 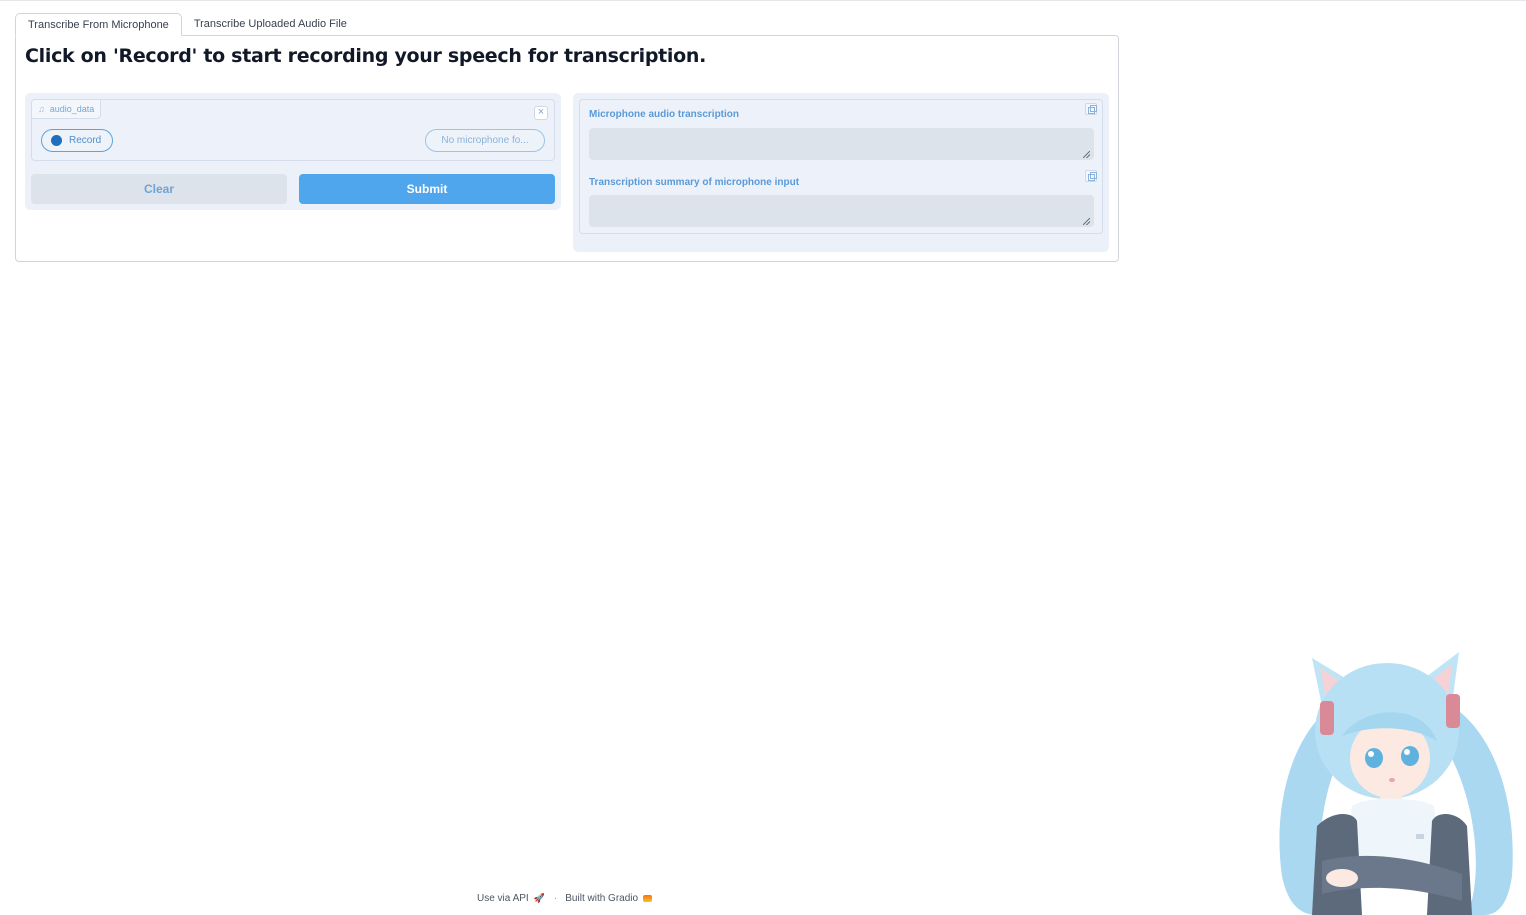 What do you see at coordinates (541, 113) in the screenshot?
I see `clear-audio-close-icon: ×` at bounding box center [541, 113].